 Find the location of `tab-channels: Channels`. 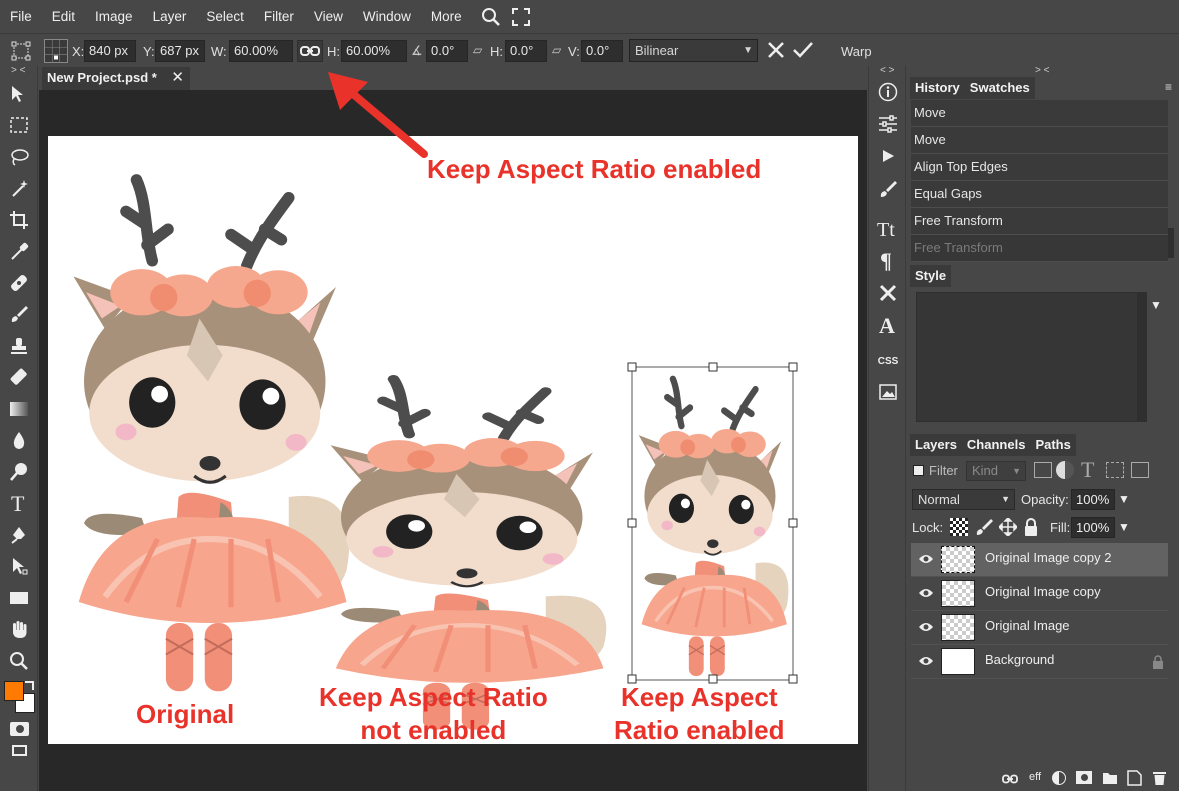

tab-channels: Channels is located at coordinates (996, 445).